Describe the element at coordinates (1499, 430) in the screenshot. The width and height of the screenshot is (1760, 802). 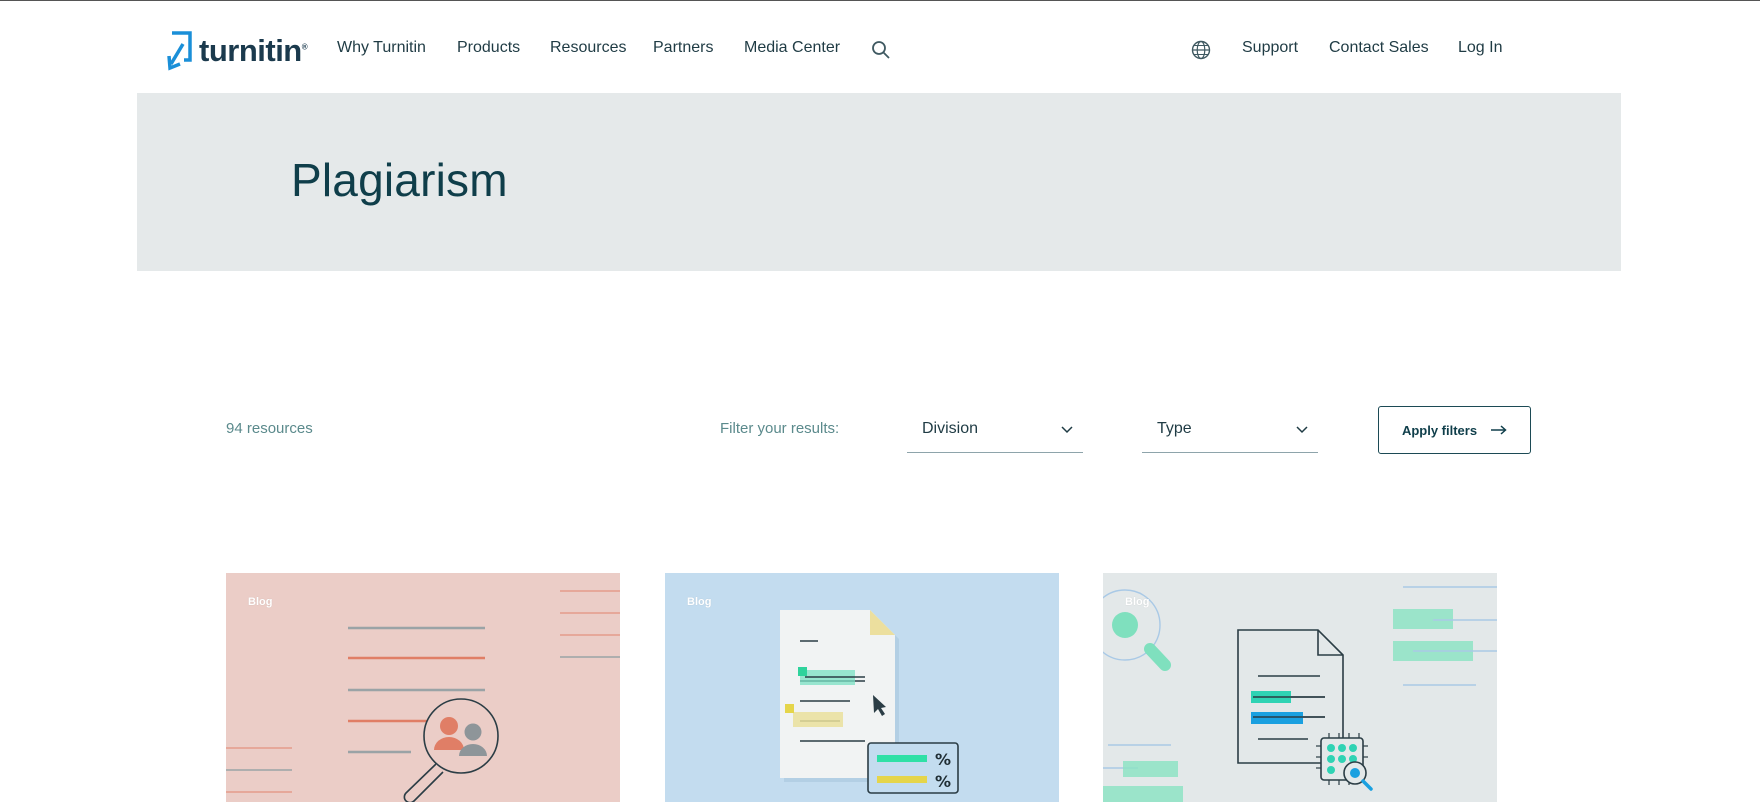
I see `arrow-right-icon` at that location.